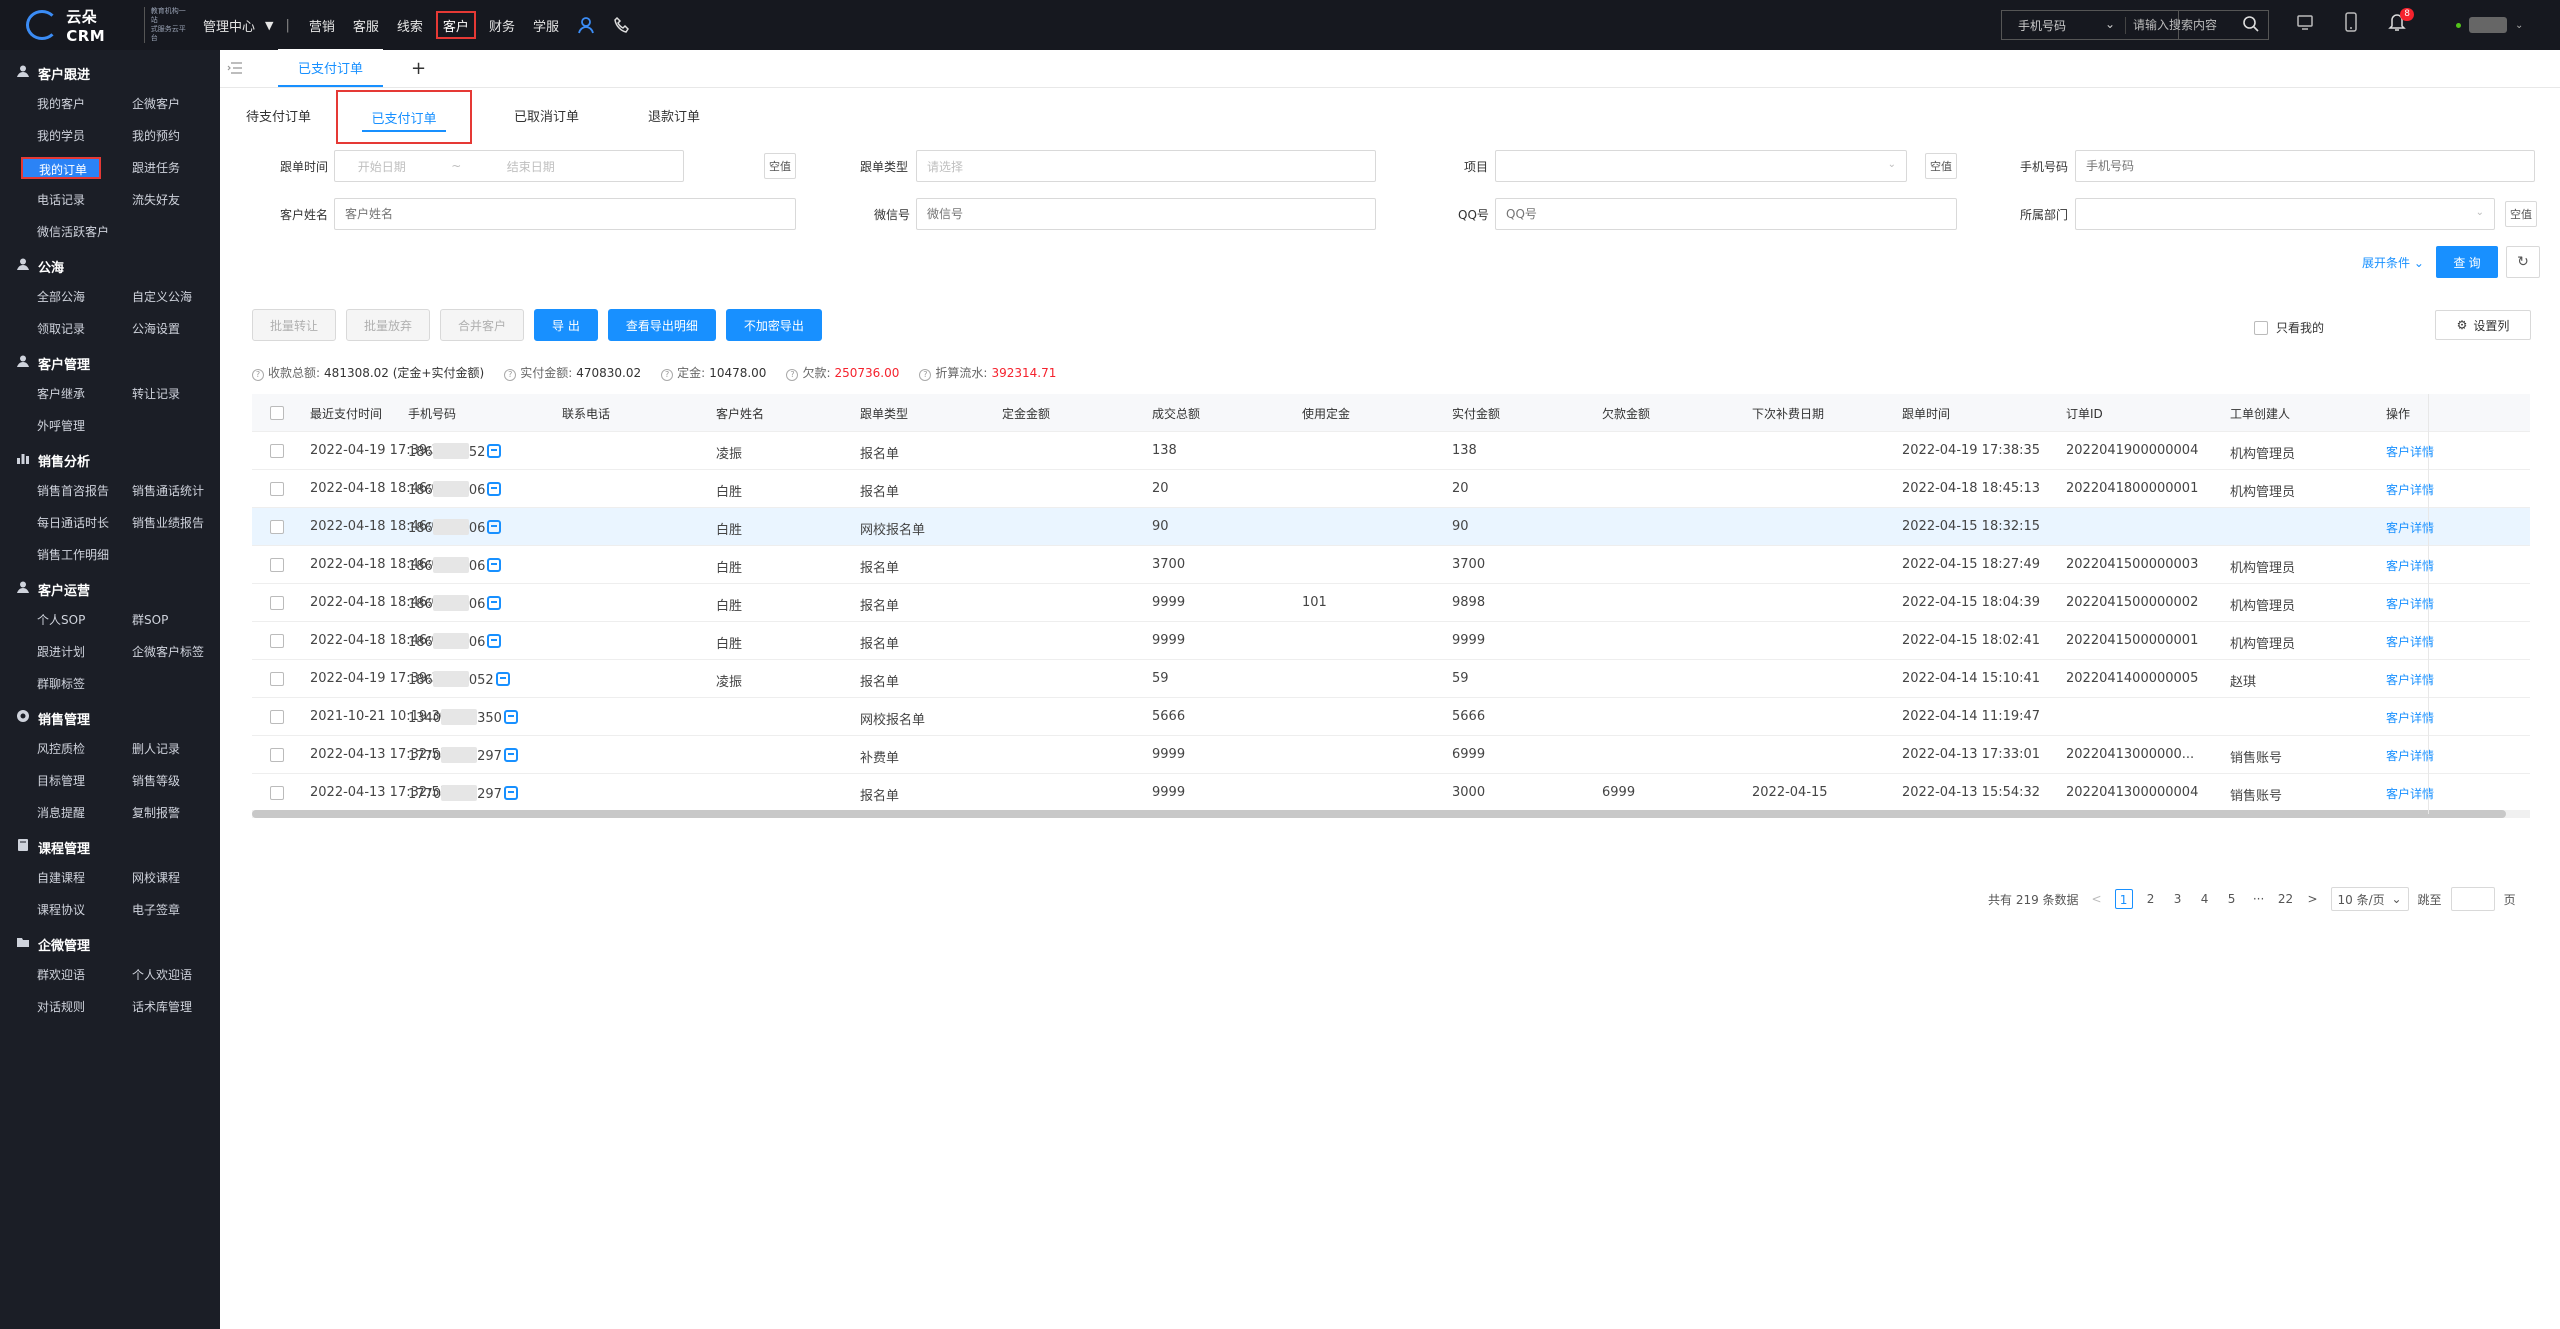 This screenshot has height=1329, width=2560. Describe the element at coordinates (1379, 814) in the screenshot. I see `horizontal-scrollbar-thumb` at that location.